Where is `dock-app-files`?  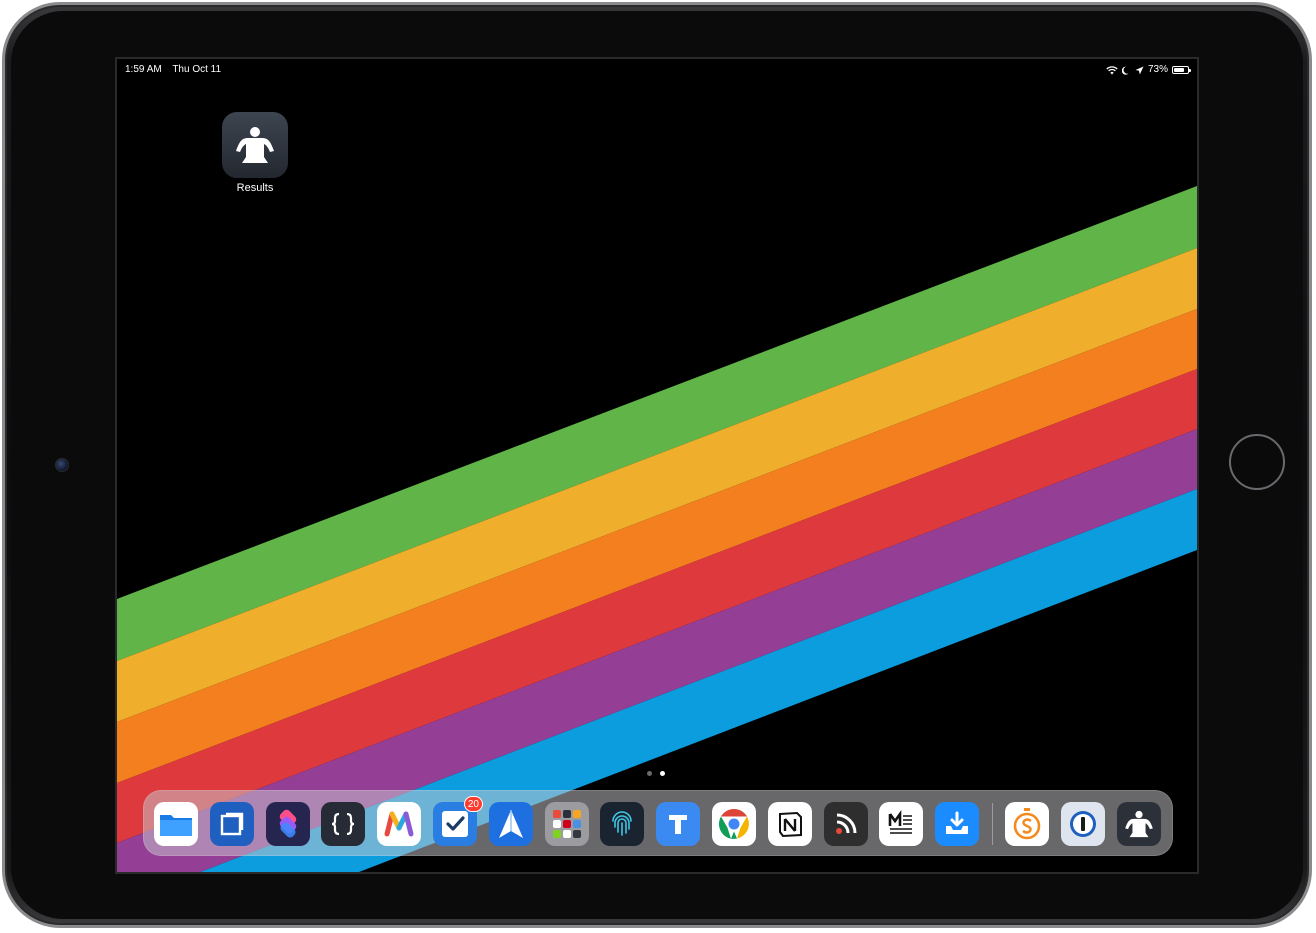
dock-app-files is located at coordinates (176, 823).